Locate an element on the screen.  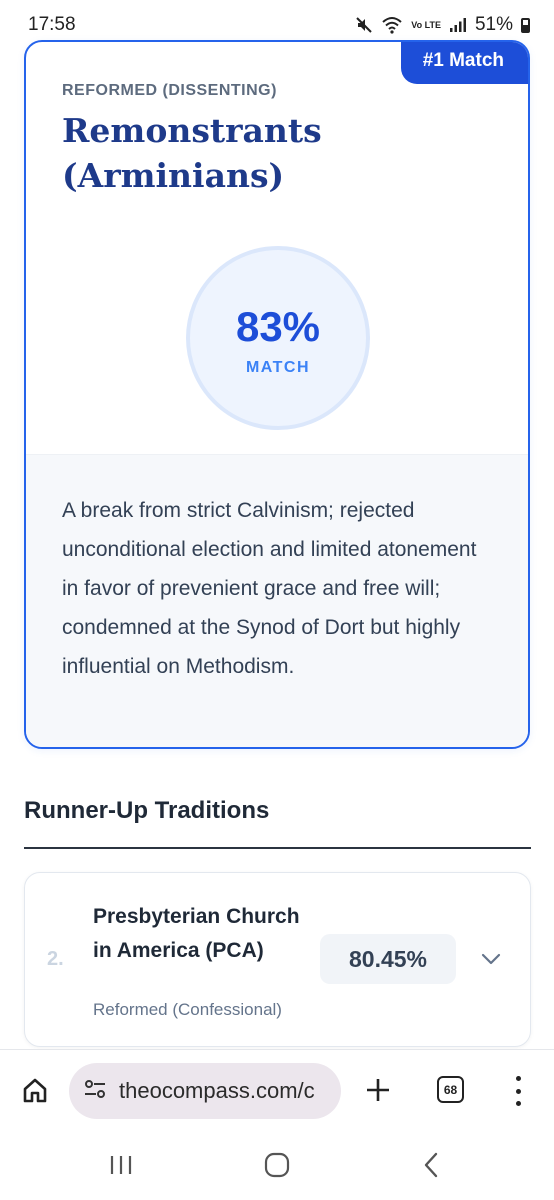
url-bar: theocompass.com/c is located at coordinates (205, 1091).